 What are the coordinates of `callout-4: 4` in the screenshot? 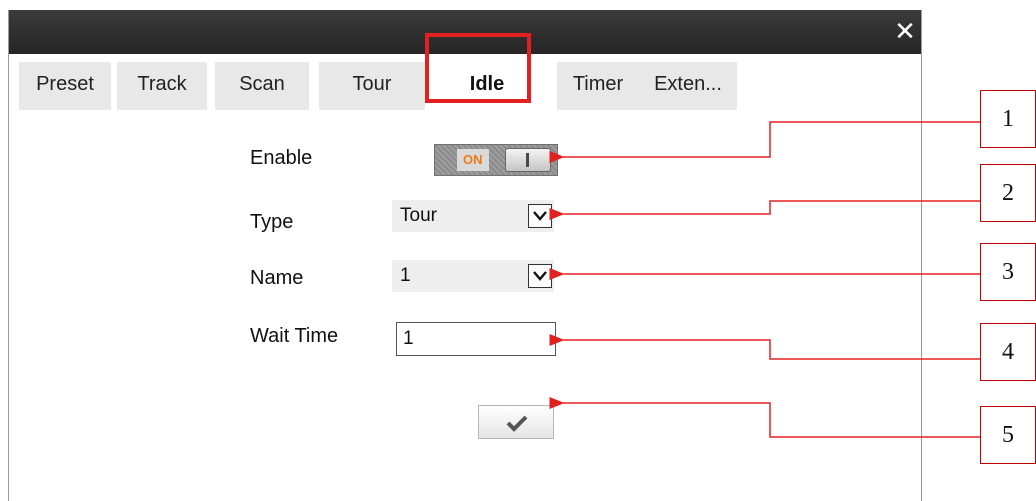 It's located at (1008, 352).